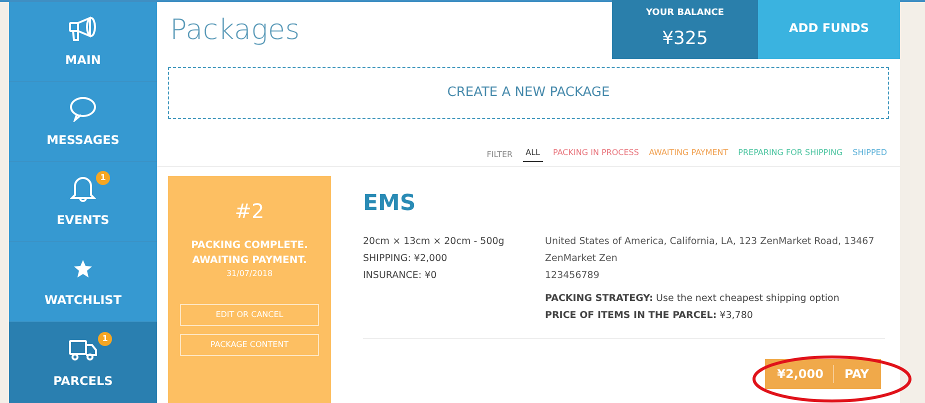  I want to click on speech-bubble-icon, so click(83, 109).